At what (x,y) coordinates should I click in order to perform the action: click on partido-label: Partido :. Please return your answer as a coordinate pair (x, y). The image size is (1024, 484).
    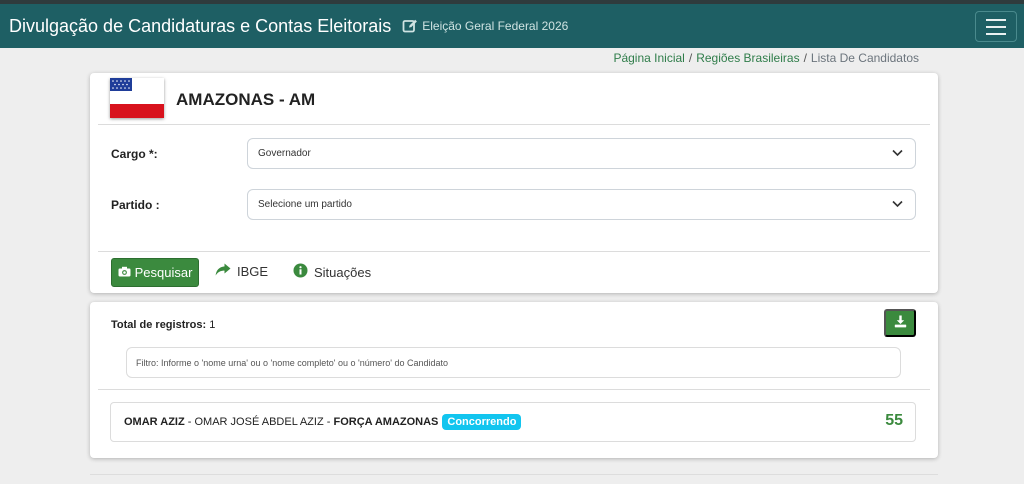
    Looking at the image, I should click on (135, 205).